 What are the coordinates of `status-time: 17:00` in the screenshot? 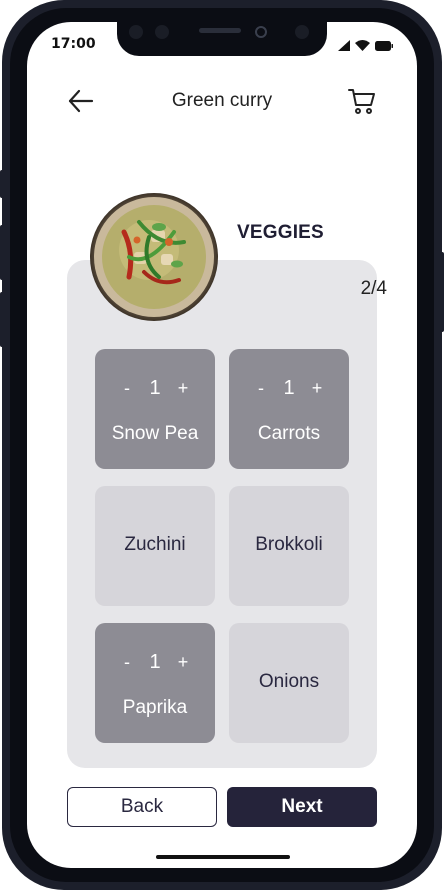 It's located at (73, 44).